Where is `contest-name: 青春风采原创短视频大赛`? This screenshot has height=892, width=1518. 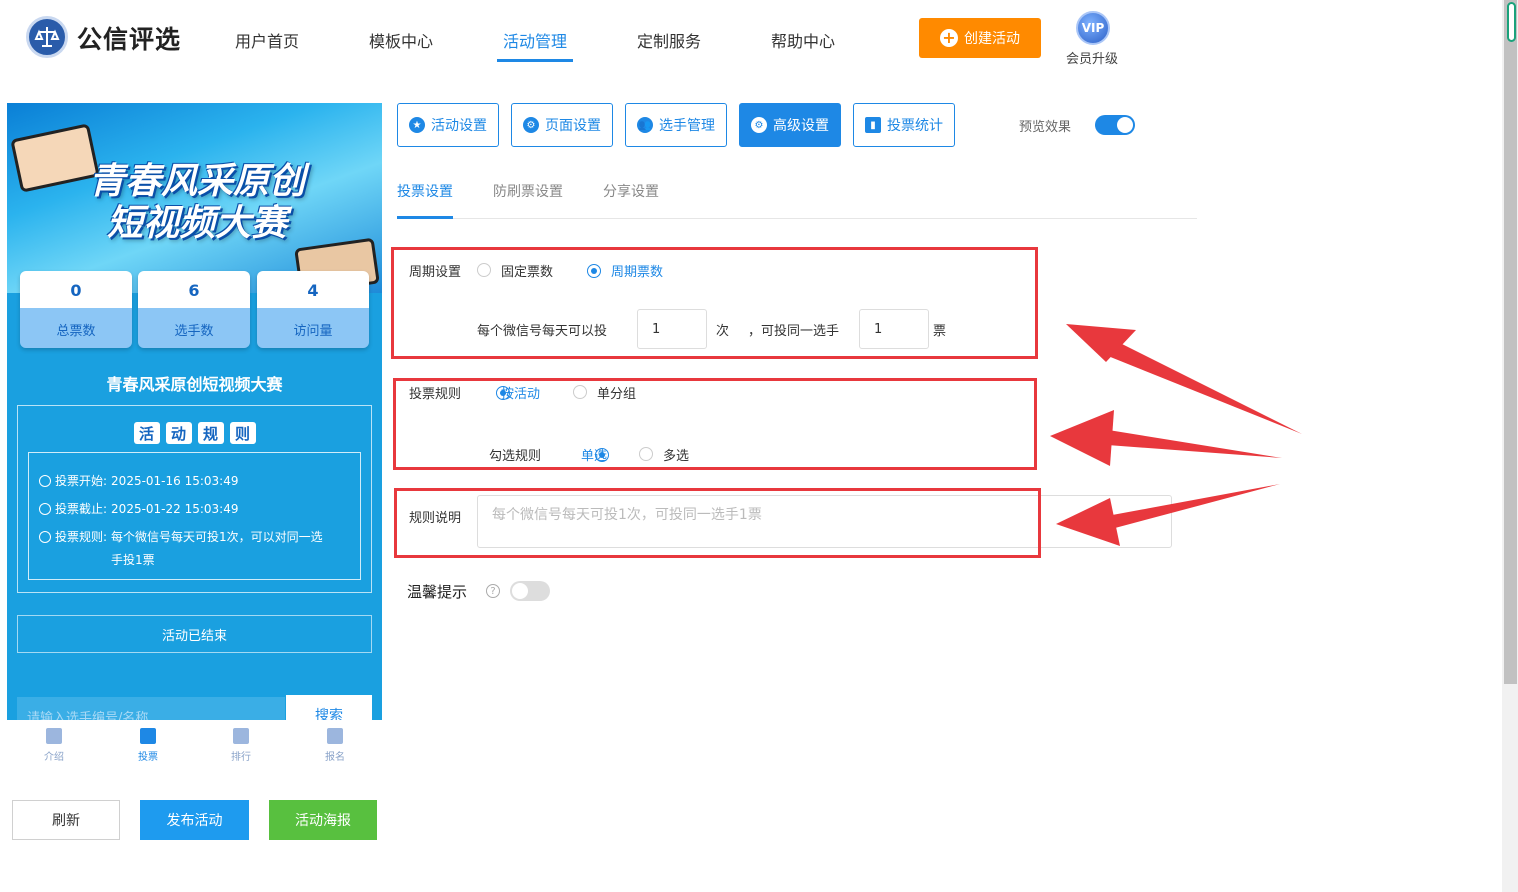
contest-name: 青春风采原创短视频大赛 is located at coordinates (194, 384).